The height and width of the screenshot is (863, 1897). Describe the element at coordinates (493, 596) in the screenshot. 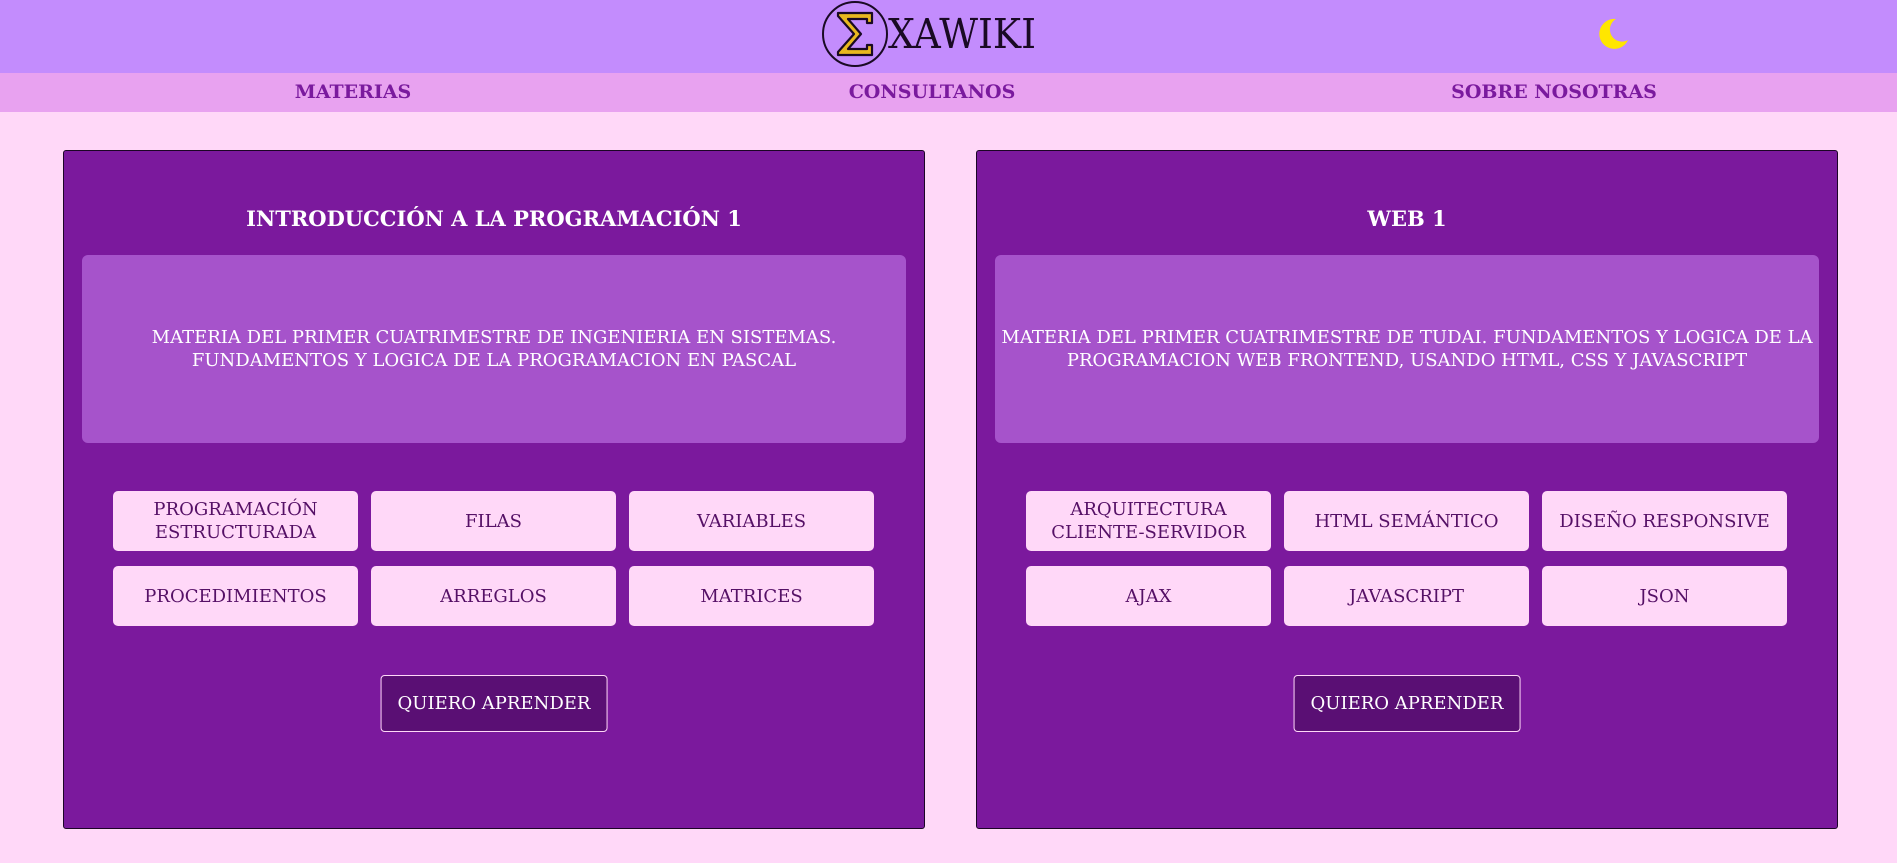

I see `topic-button-arreglos: ARREGLOS` at that location.